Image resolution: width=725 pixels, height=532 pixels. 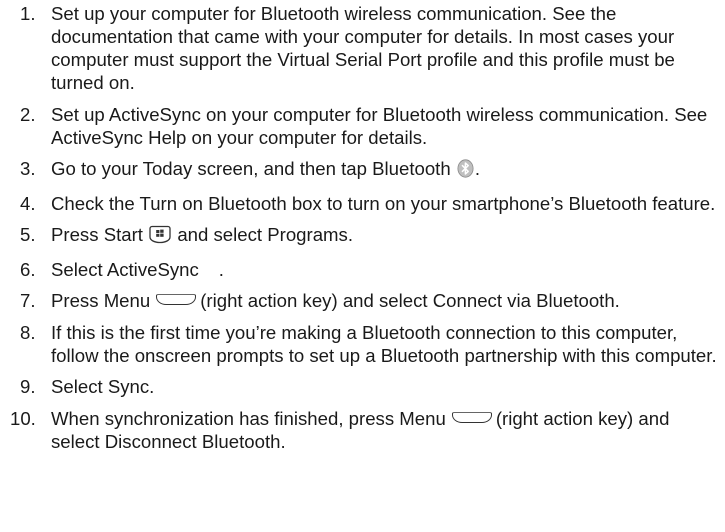 What do you see at coordinates (465, 171) in the screenshot?
I see `bluetooth-icon` at bounding box center [465, 171].